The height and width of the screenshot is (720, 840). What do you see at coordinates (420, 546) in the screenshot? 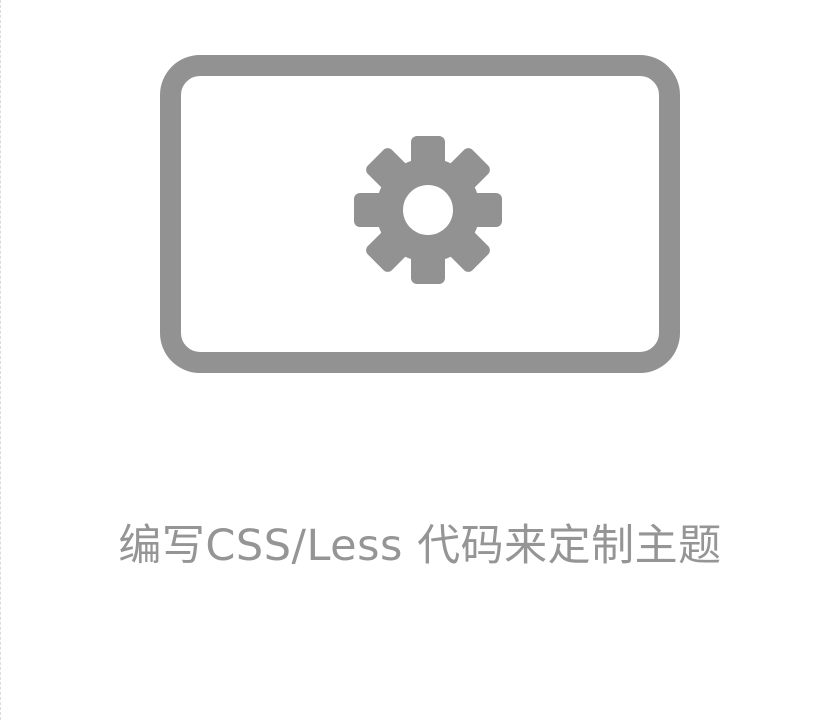
I see `theme-customization-caption: 编写CSS/Less 代码来定制主题` at bounding box center [420, 546].